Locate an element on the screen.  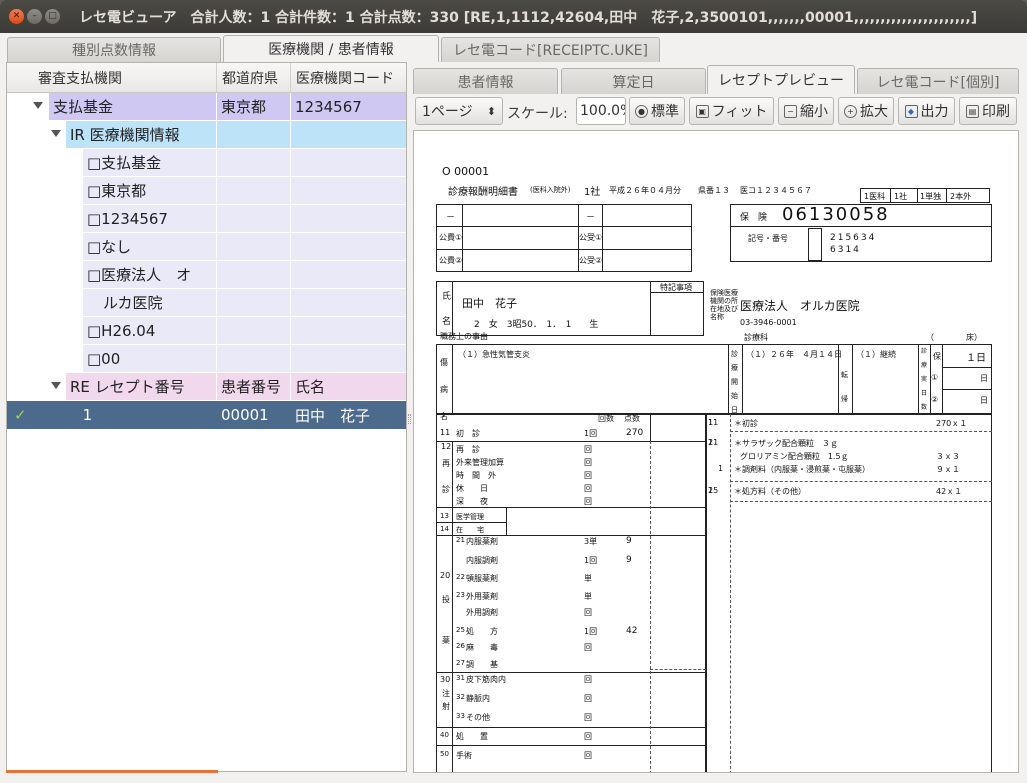
tree-row-ir-item: □なし is located at coordinates (206, 247).